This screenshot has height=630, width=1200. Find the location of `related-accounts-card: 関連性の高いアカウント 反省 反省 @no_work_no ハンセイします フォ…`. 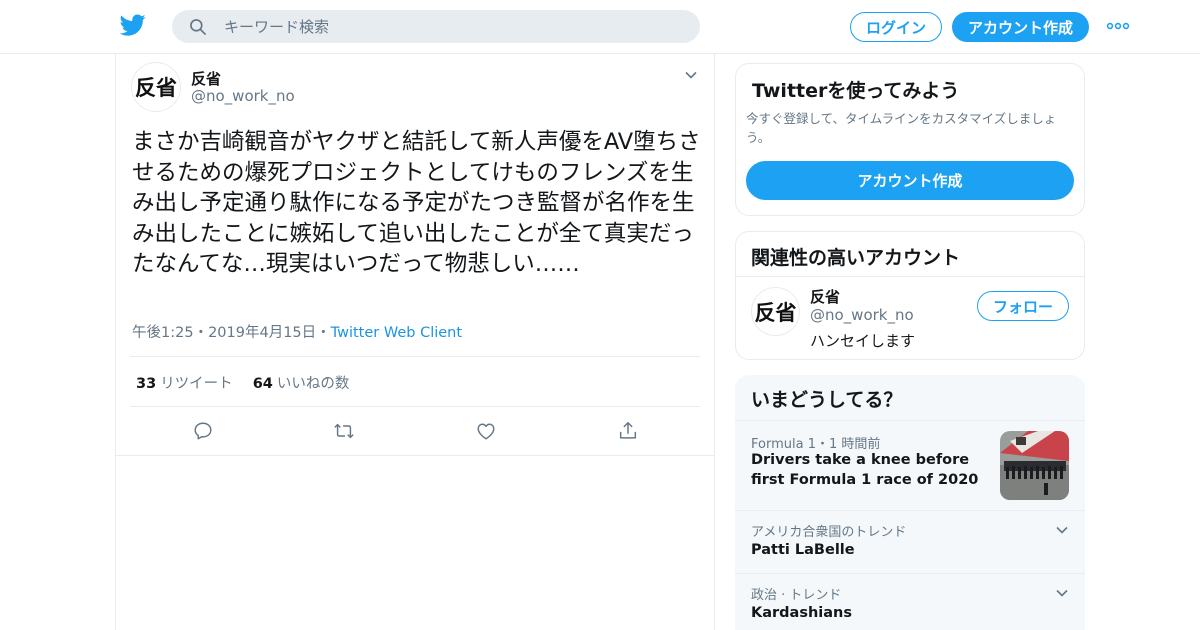

related-accounts-card: 関連性の高いアカウント 反省 反省 @no_work_no ハンセイします フォ… is located at coordinates (910, 295).